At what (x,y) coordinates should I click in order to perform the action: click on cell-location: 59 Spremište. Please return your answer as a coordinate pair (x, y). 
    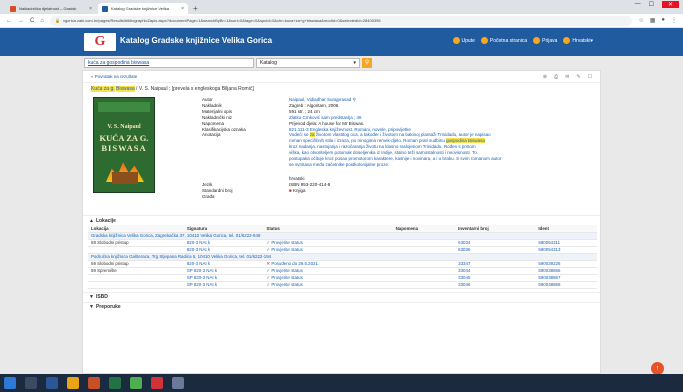
    Looking at the image, I should click on (136, 271).